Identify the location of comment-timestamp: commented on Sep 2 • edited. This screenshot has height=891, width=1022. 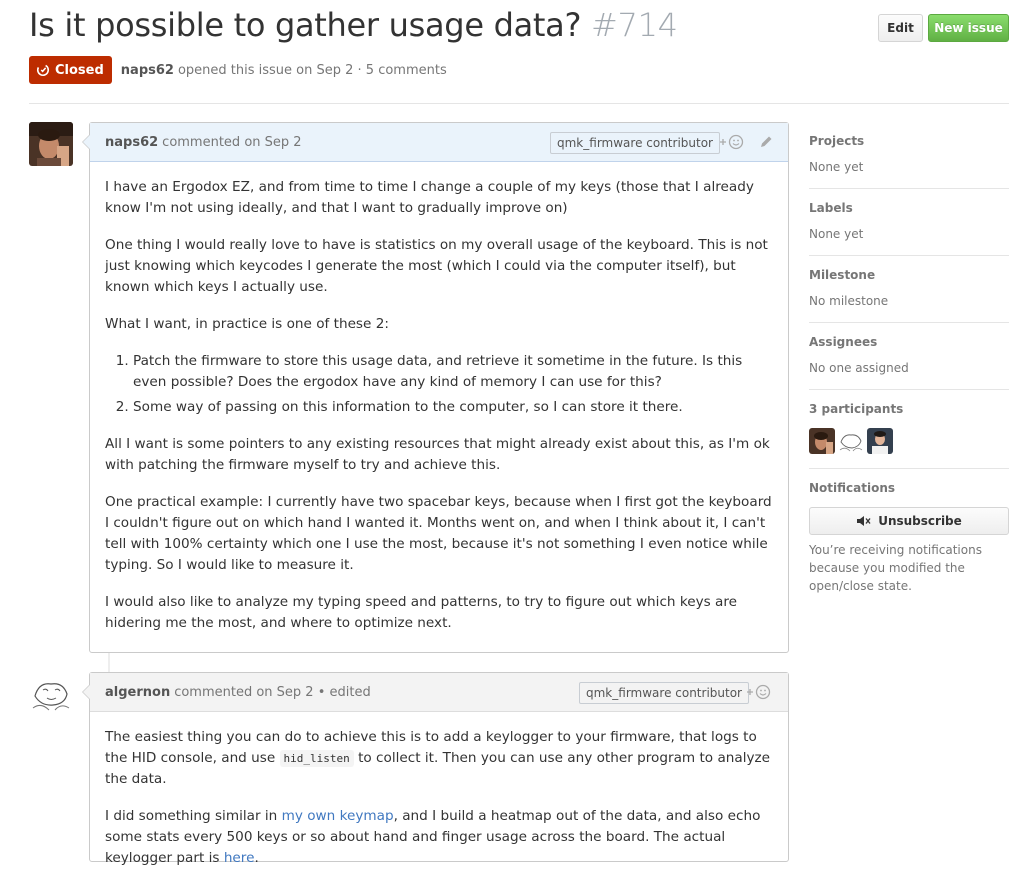
(272, 692).